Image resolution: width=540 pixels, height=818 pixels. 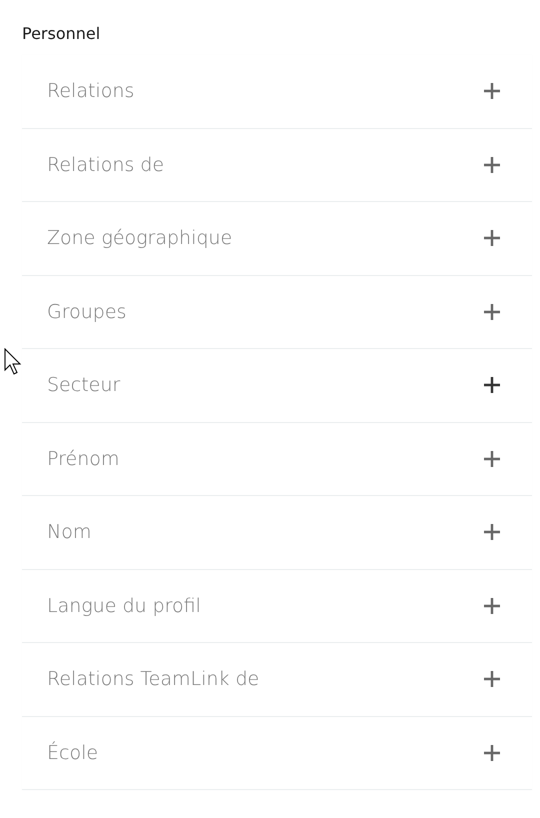 I want to click on filter-row: École, so click(x=277, y=753).